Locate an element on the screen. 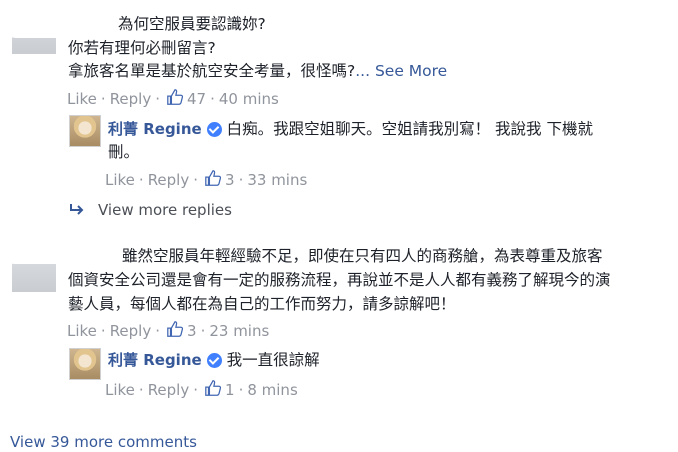 This screenshot has width=678, height=452. comment-text-line: 你若有理何必刪留言? is located at coordinates (142, 48).